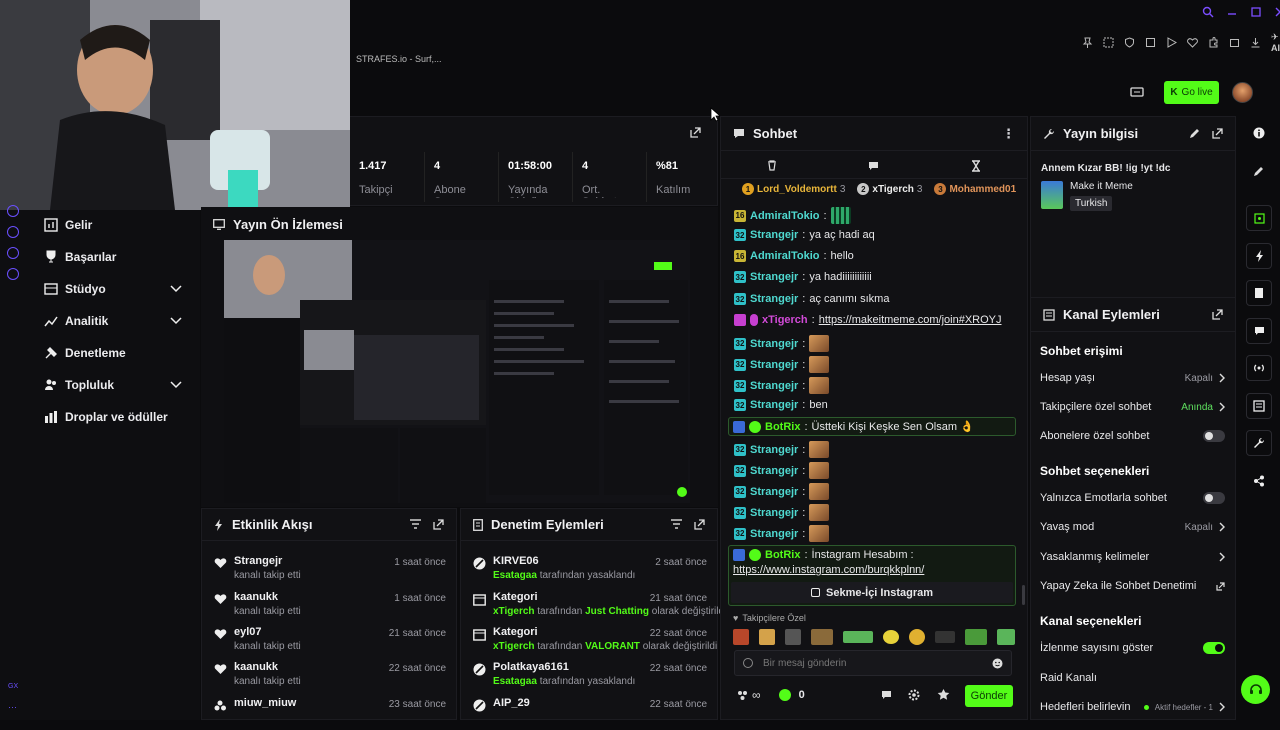  Describe the element at coordinates (1132, 407) in the screenshot. I see `setting-followers-only: Takipçilere özel sohbet Anında` at that location.